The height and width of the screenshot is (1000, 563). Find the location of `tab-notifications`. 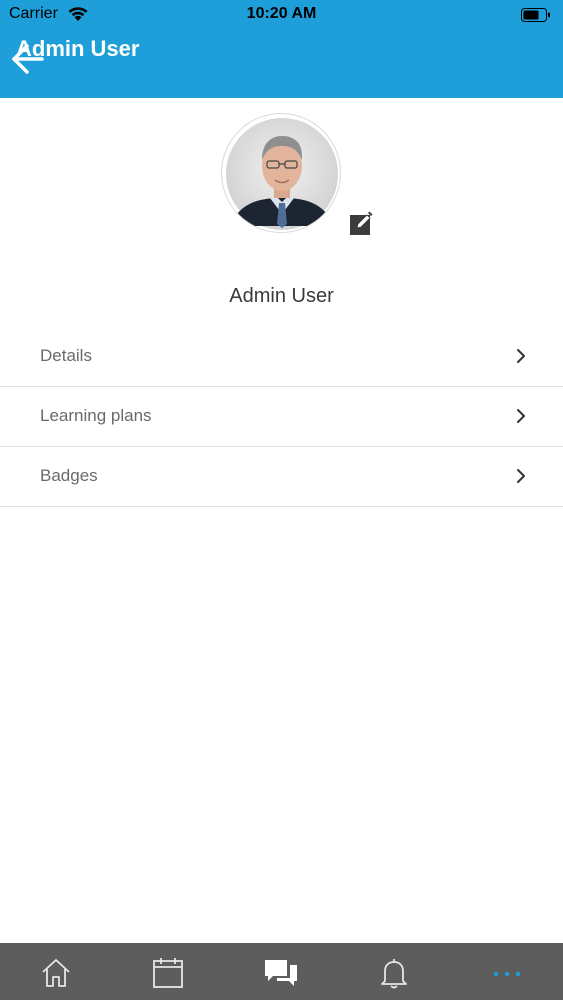

tab-notifications is located at coordinates (394, 971).